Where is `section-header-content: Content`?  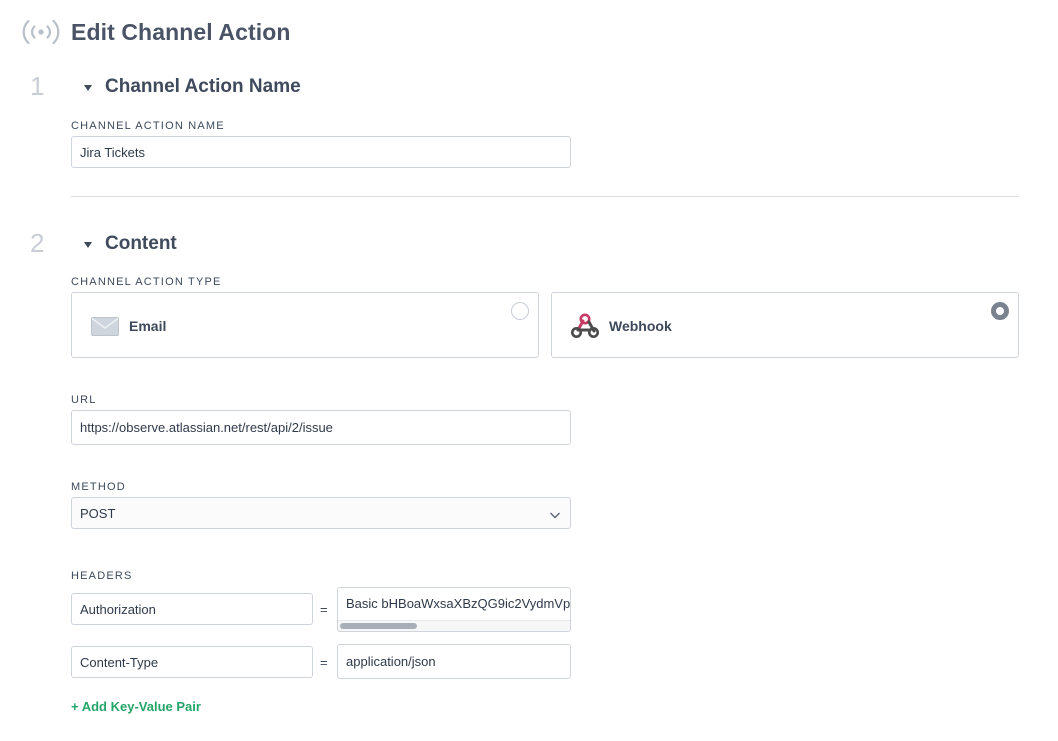
section-header-content: Content is located at coordinates (130, 244).